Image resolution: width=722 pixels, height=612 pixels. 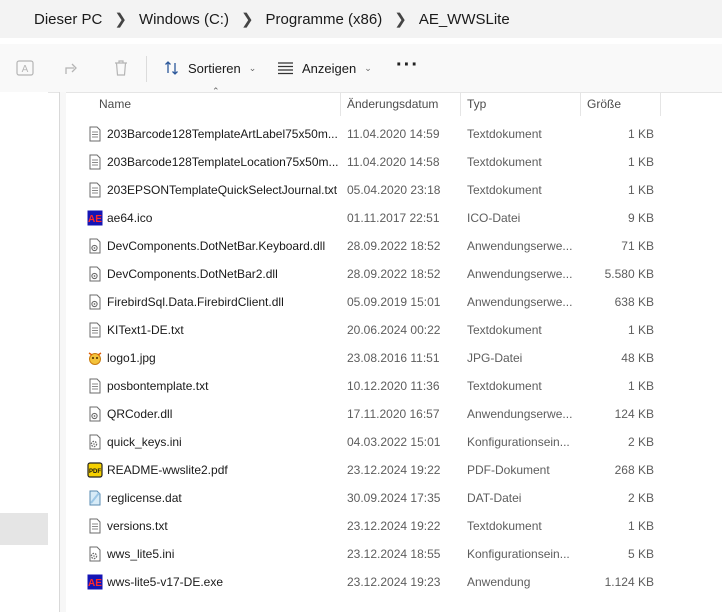 What do you see at coordinates (115, 104) in the screenshot?
I see `column-header-name: Name` at bounding box center [115, 104].